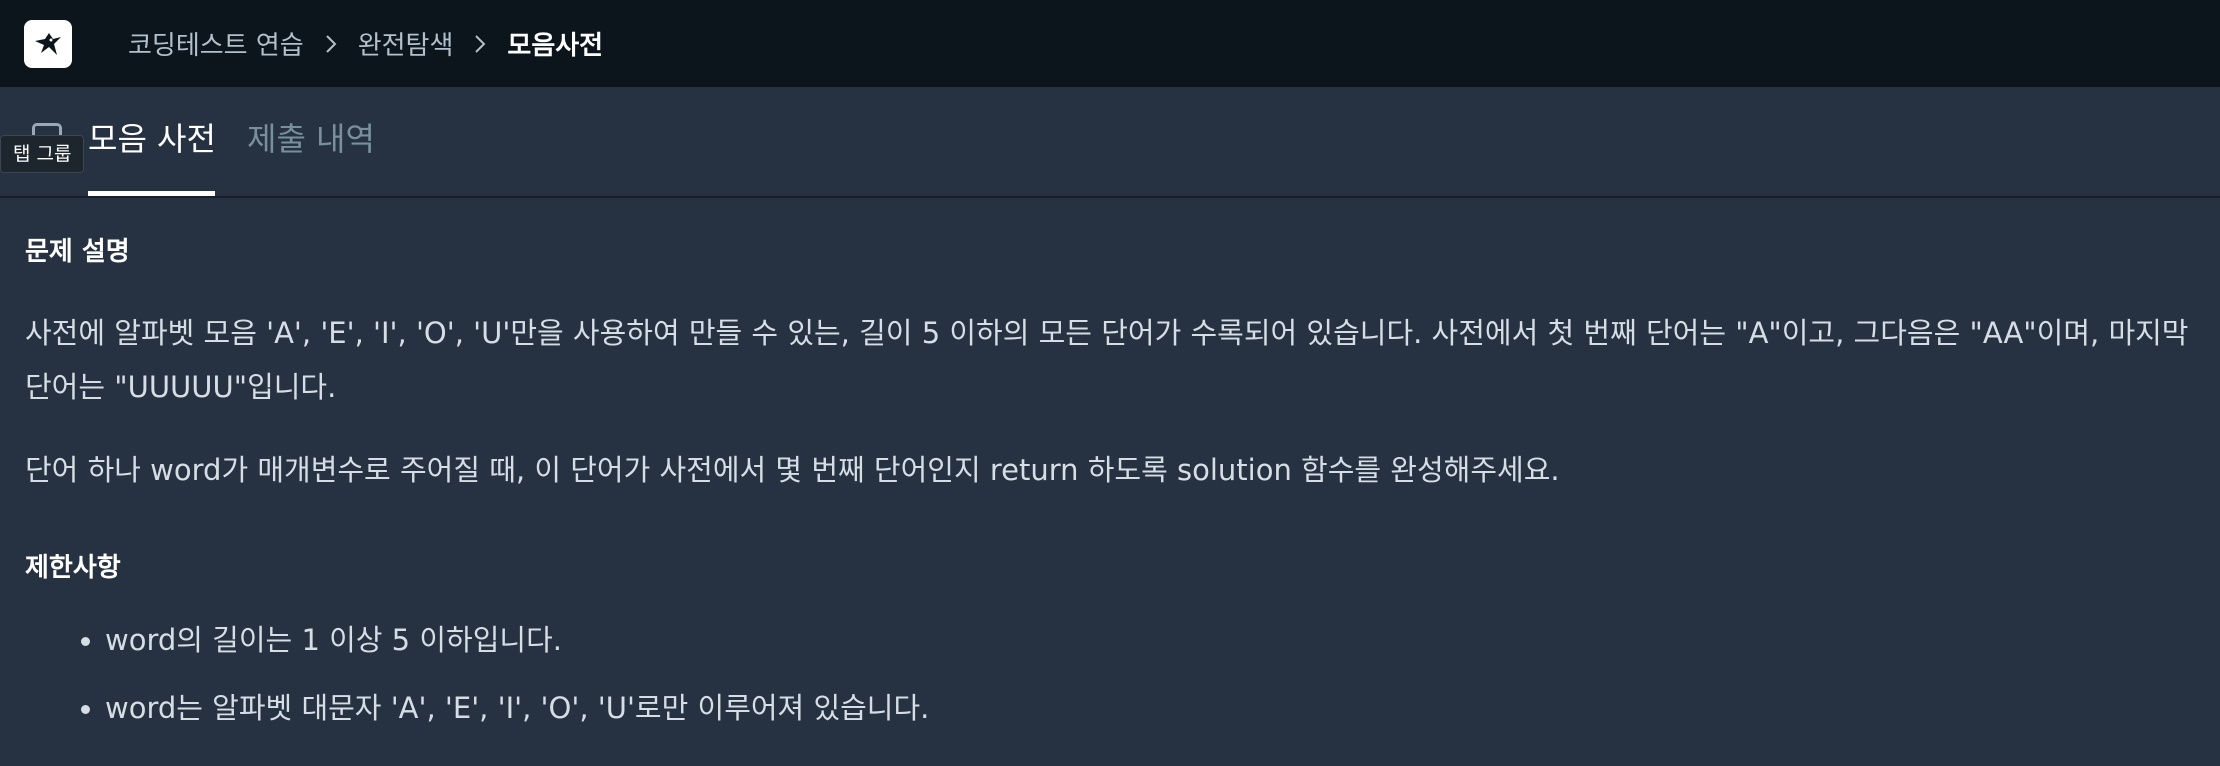 Image resolution: width=2220 pixels, height=766 pixels. What do you see at coordinates (42, 154) in the screenshot?
I see `tab-group-tooltip: 탭 그룹` at bounding box center [42, 154].